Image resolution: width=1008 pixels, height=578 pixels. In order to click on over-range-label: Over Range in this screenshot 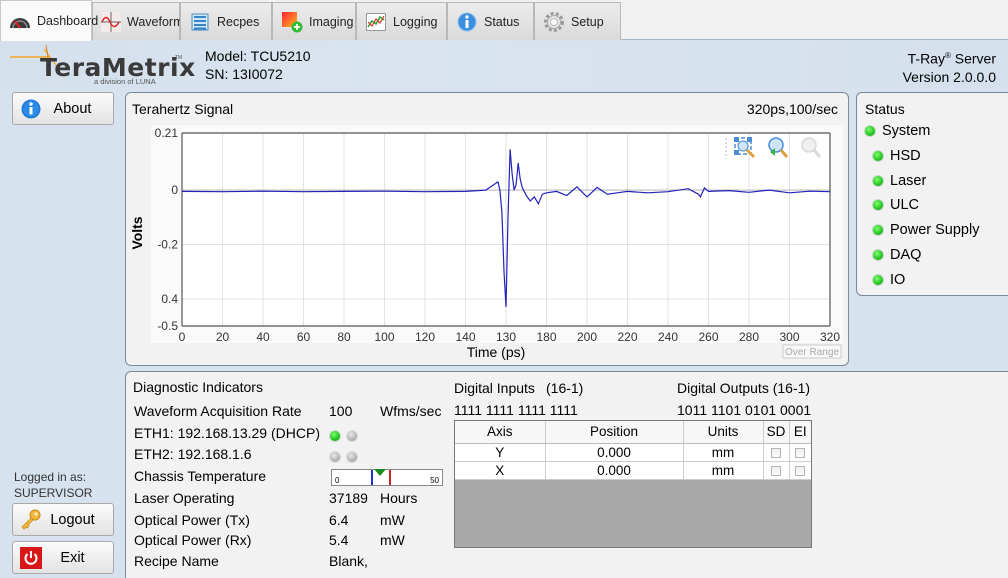, I will do `click(812, 352)`.